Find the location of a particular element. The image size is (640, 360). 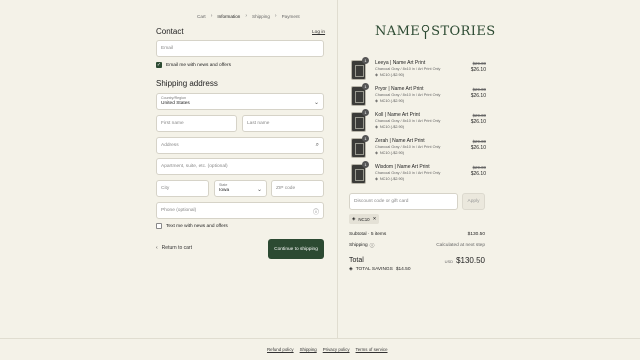

country-select: Country/Region United States ⌄ is located at coordinates (240, 101).